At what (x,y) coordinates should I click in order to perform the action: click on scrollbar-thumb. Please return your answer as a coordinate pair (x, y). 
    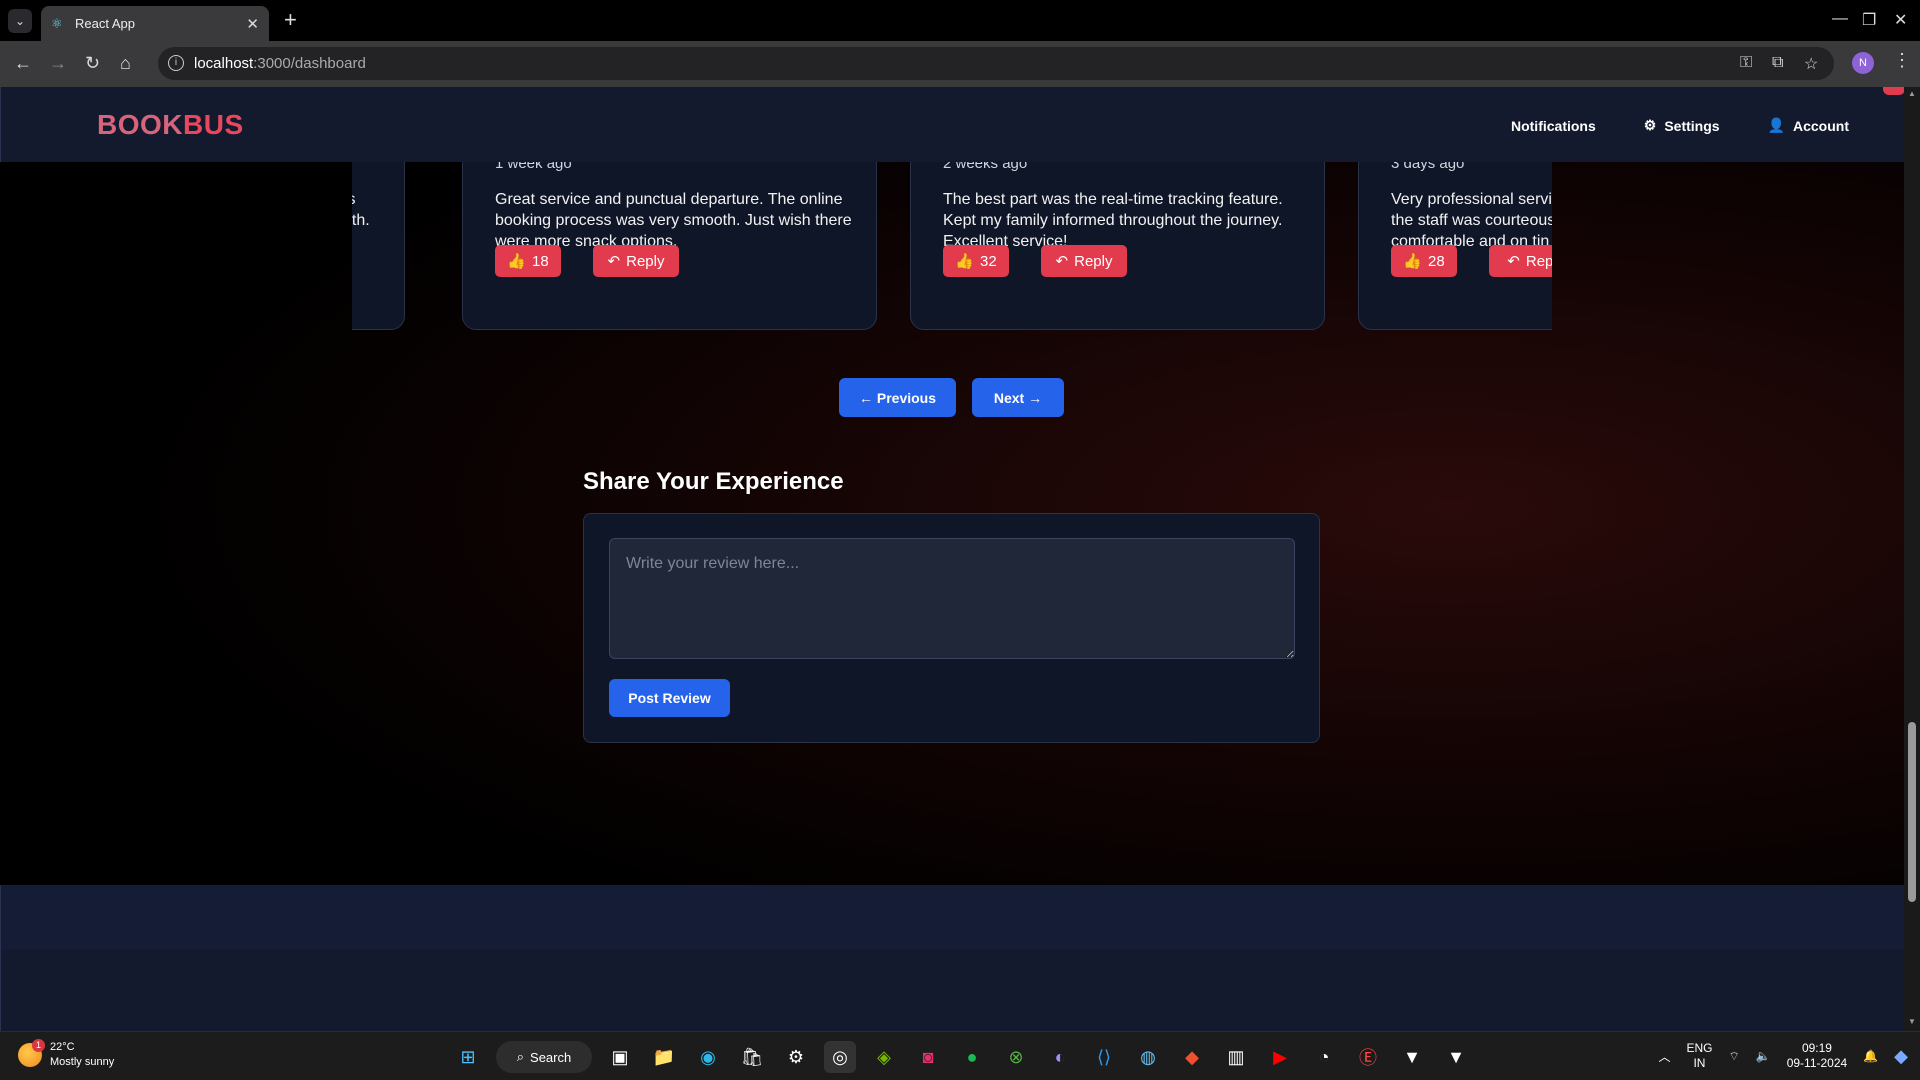
    Looking at the image, I should click on (1912, 812).